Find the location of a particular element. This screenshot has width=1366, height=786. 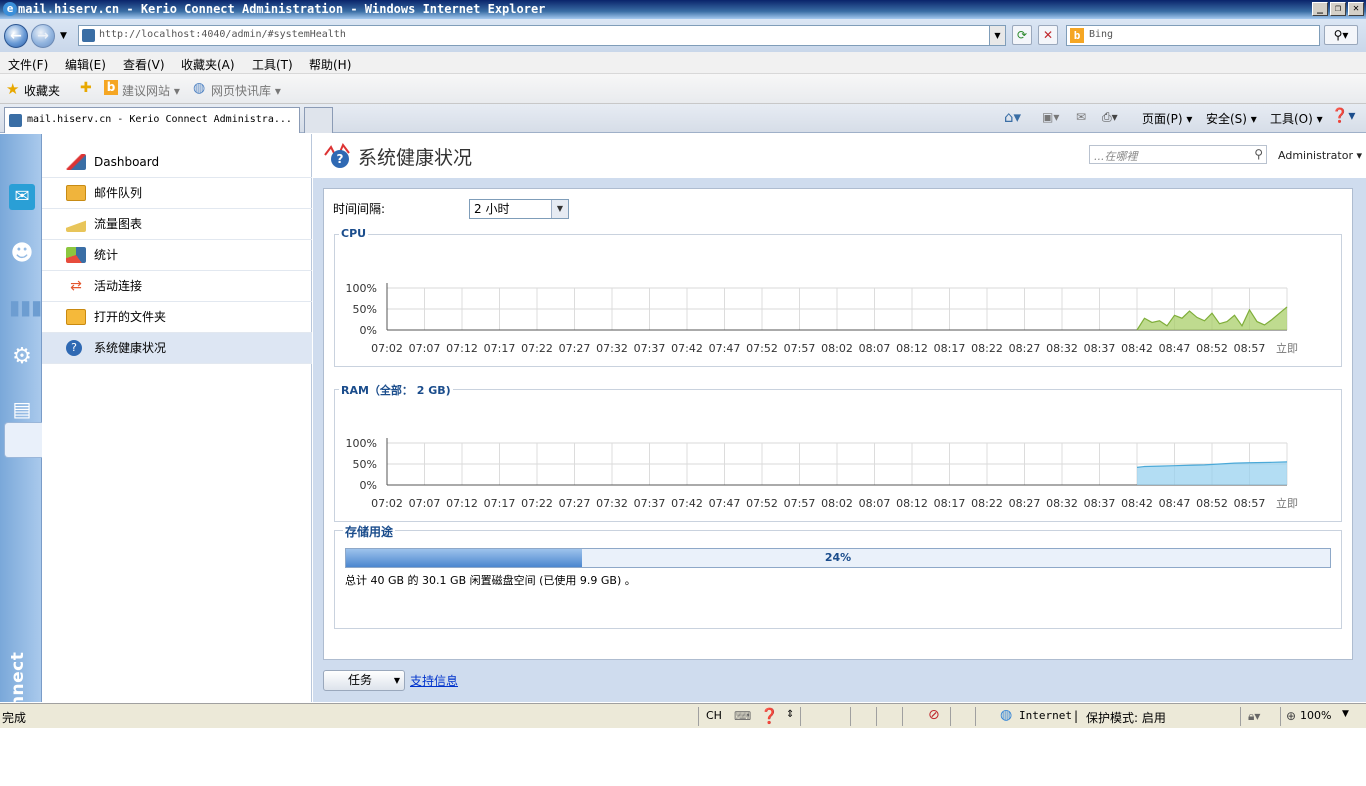

user-menu: Administrator ▾ is located at coordinates (1320, 155).